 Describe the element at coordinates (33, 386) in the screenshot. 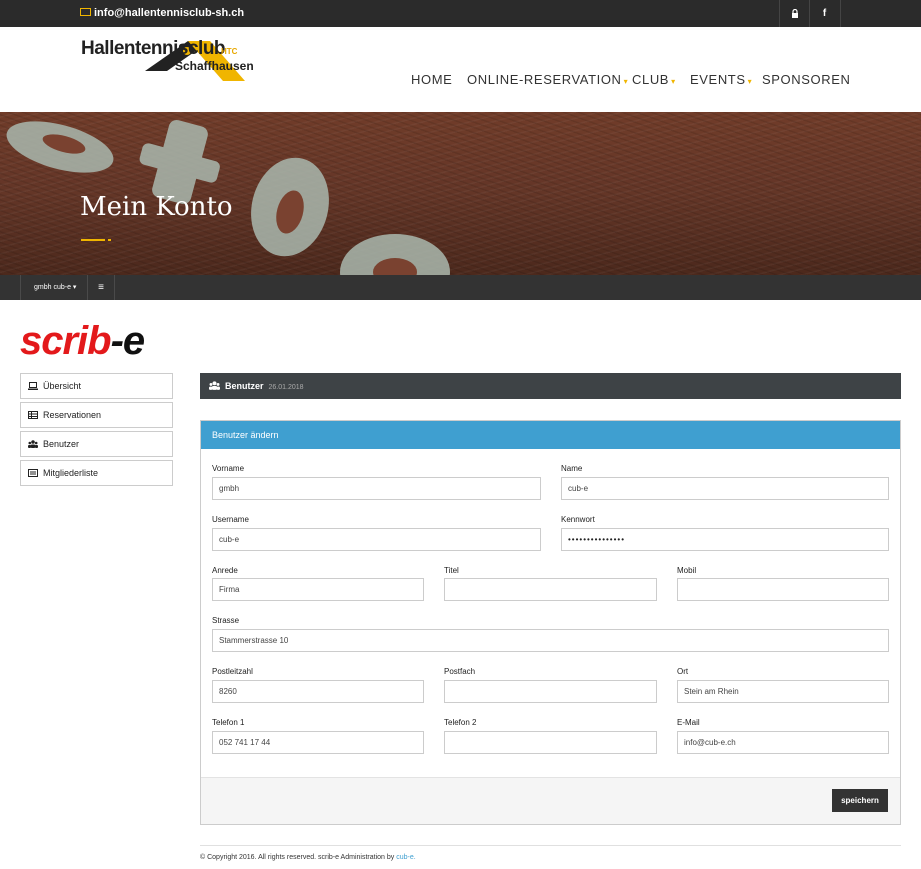

I see `laptop-icon` at that location.